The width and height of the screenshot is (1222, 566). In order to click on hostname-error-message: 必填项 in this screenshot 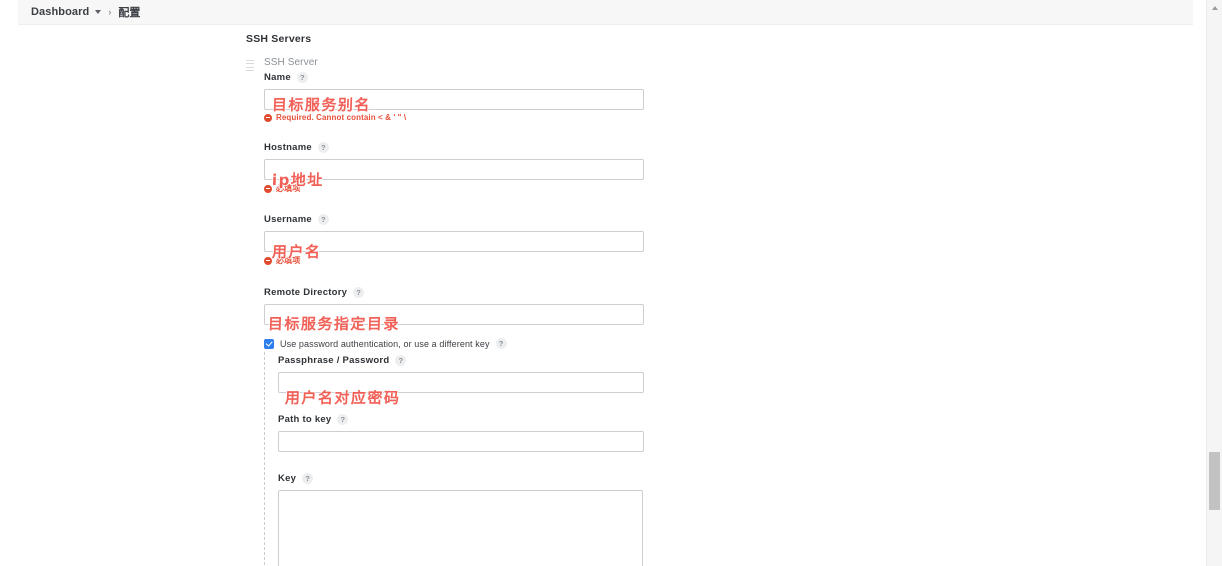, I will do `click(465, 188)`.